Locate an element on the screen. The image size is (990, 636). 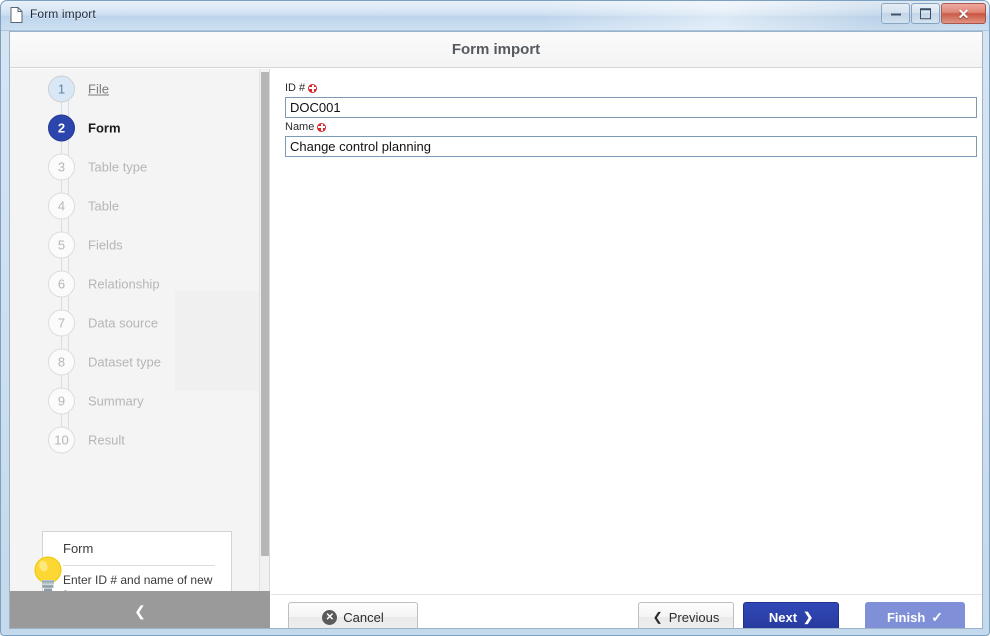
step-number: 1 is located at coordinates (61, 88).